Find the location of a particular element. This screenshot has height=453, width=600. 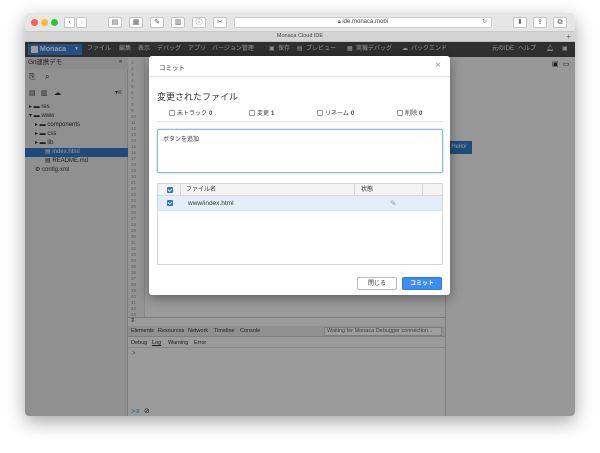

column-file-name: ファイル名 is located at coordinates (201, 190).